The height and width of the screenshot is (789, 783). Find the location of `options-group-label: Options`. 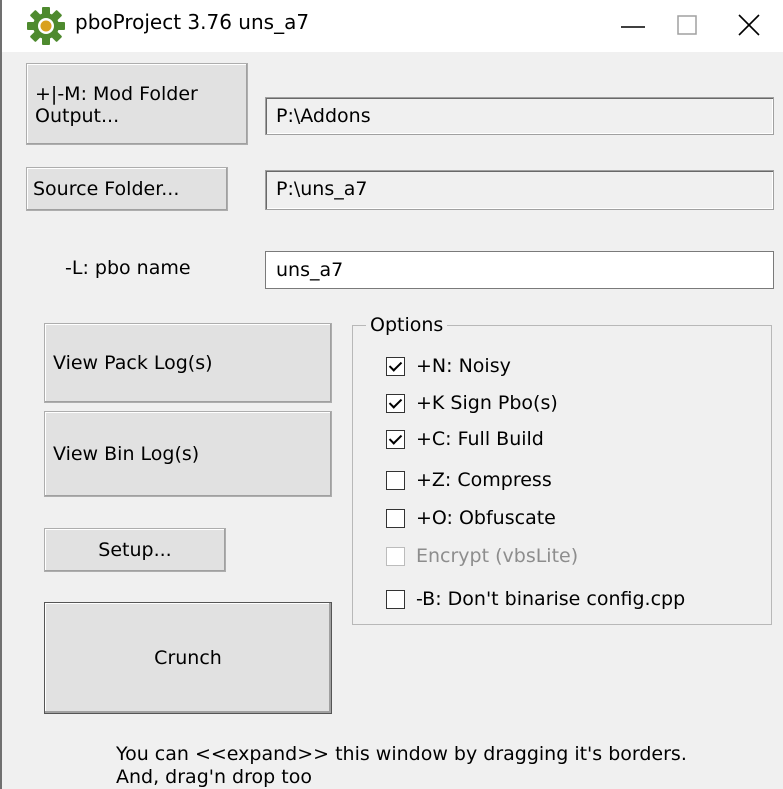

options-group-label: Options is located at coordinates (407, 325).